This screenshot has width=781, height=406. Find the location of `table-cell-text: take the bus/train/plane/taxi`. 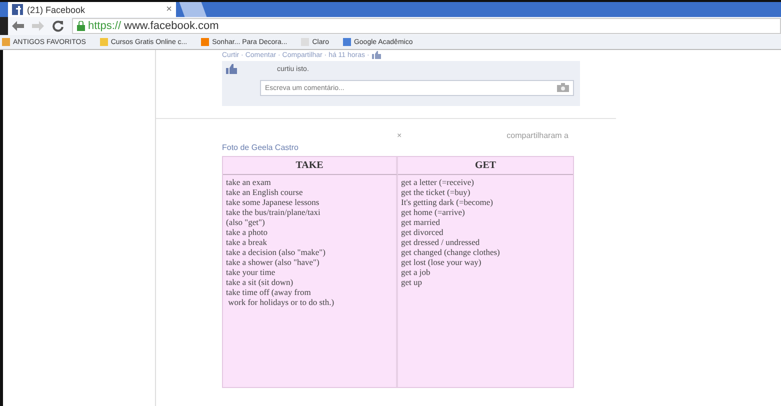

table-cell-text: take the bus/train/plane/taxi is located at coordinates (274, 212).